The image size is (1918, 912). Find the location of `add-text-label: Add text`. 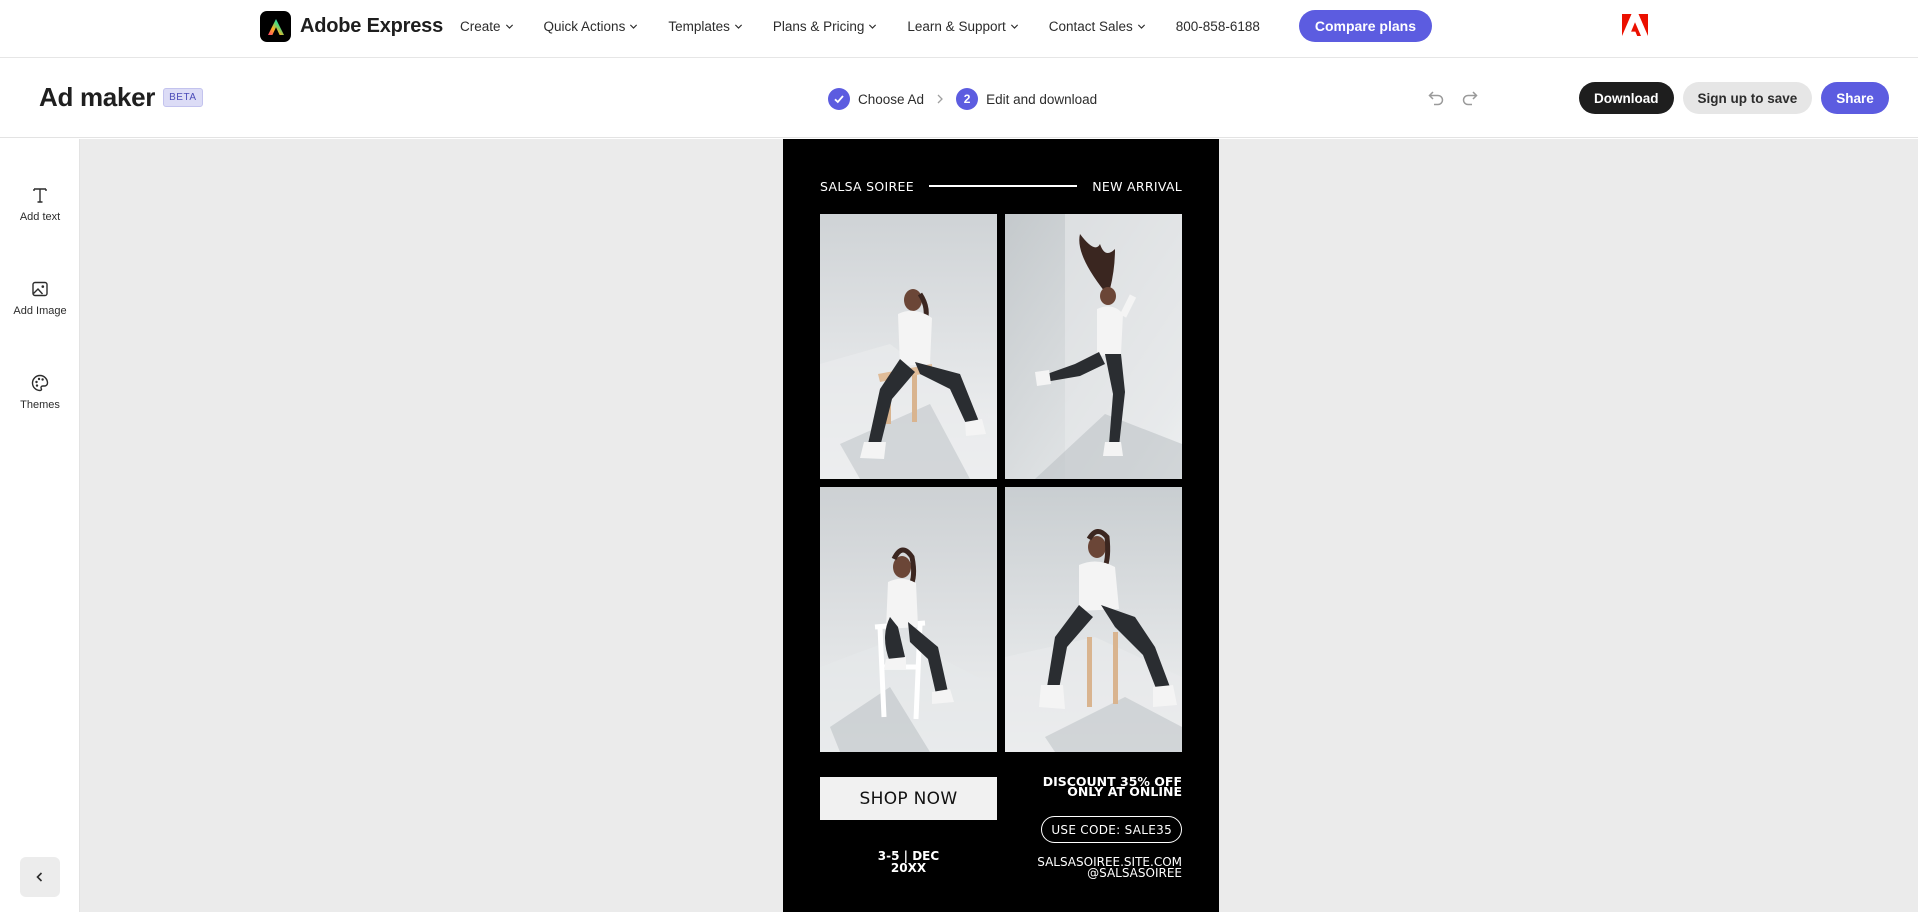

add-text-label: Add text is located at coordinates (40, 217).